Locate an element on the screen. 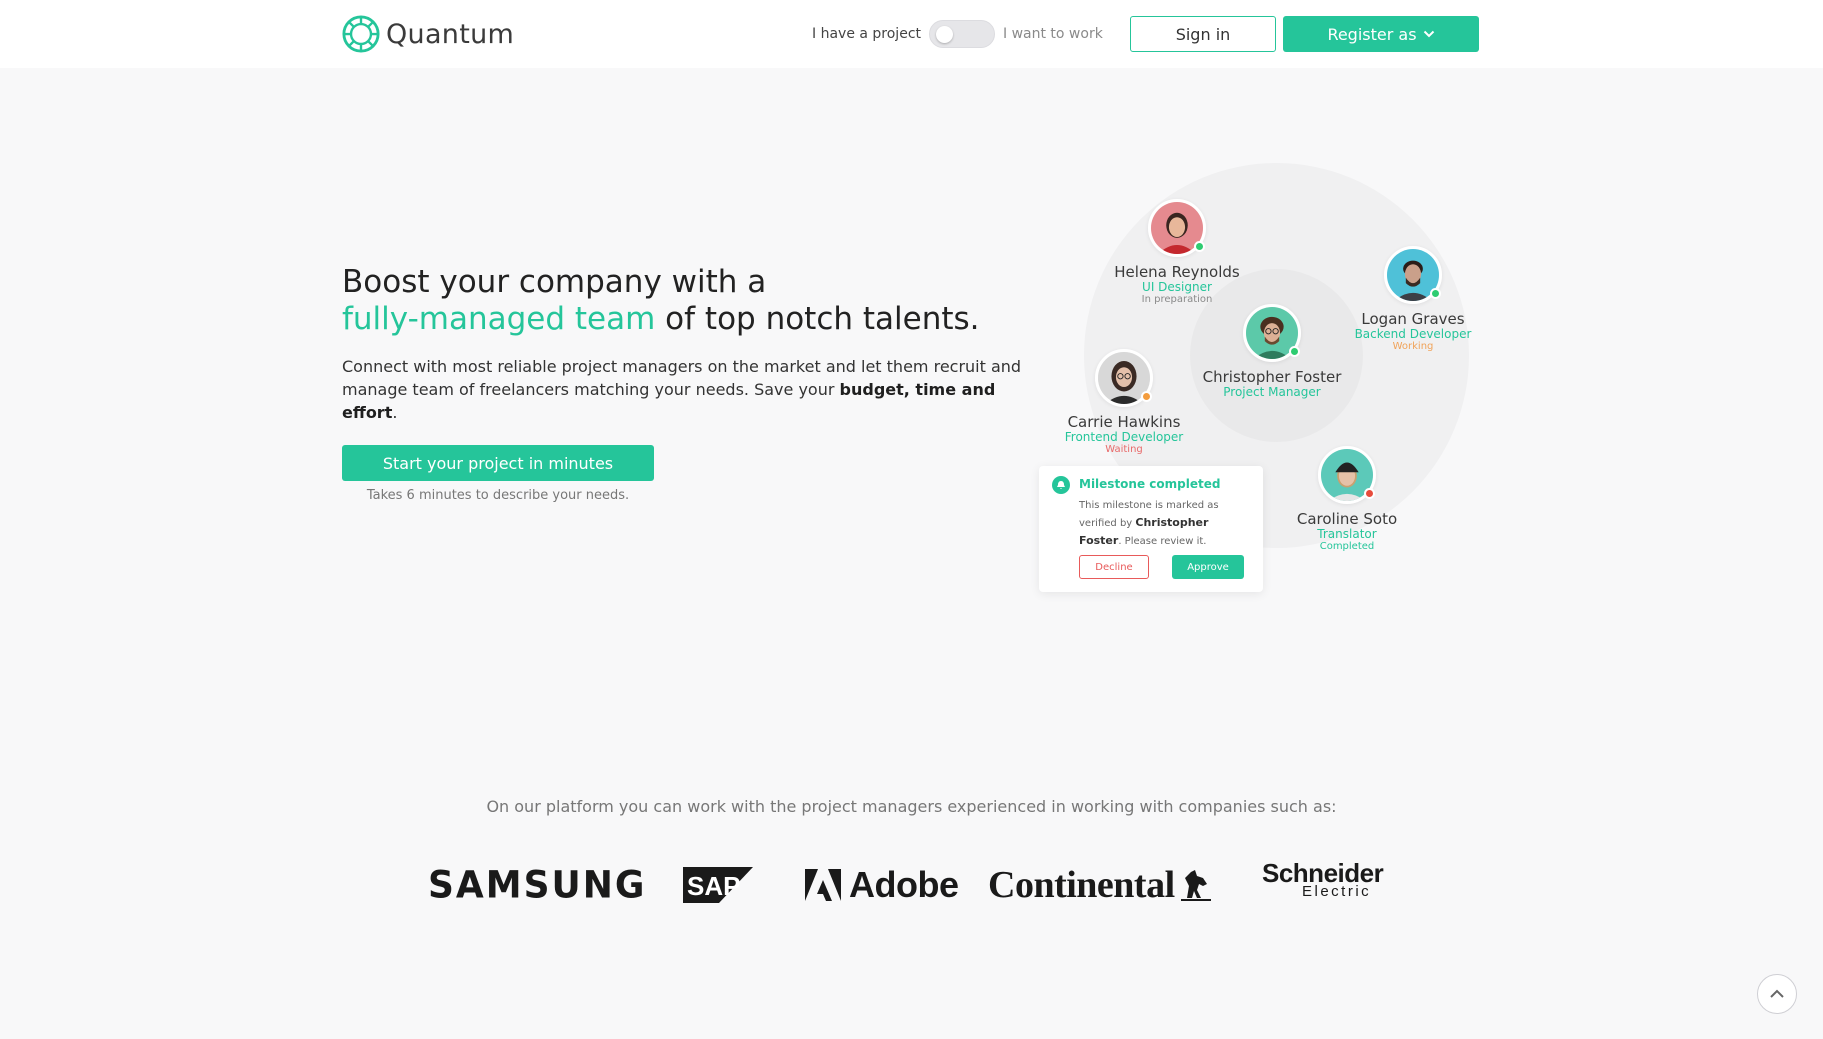 The image size is (1823, 1039). brand-logo: Quantum is located at coordinates (428, 34).